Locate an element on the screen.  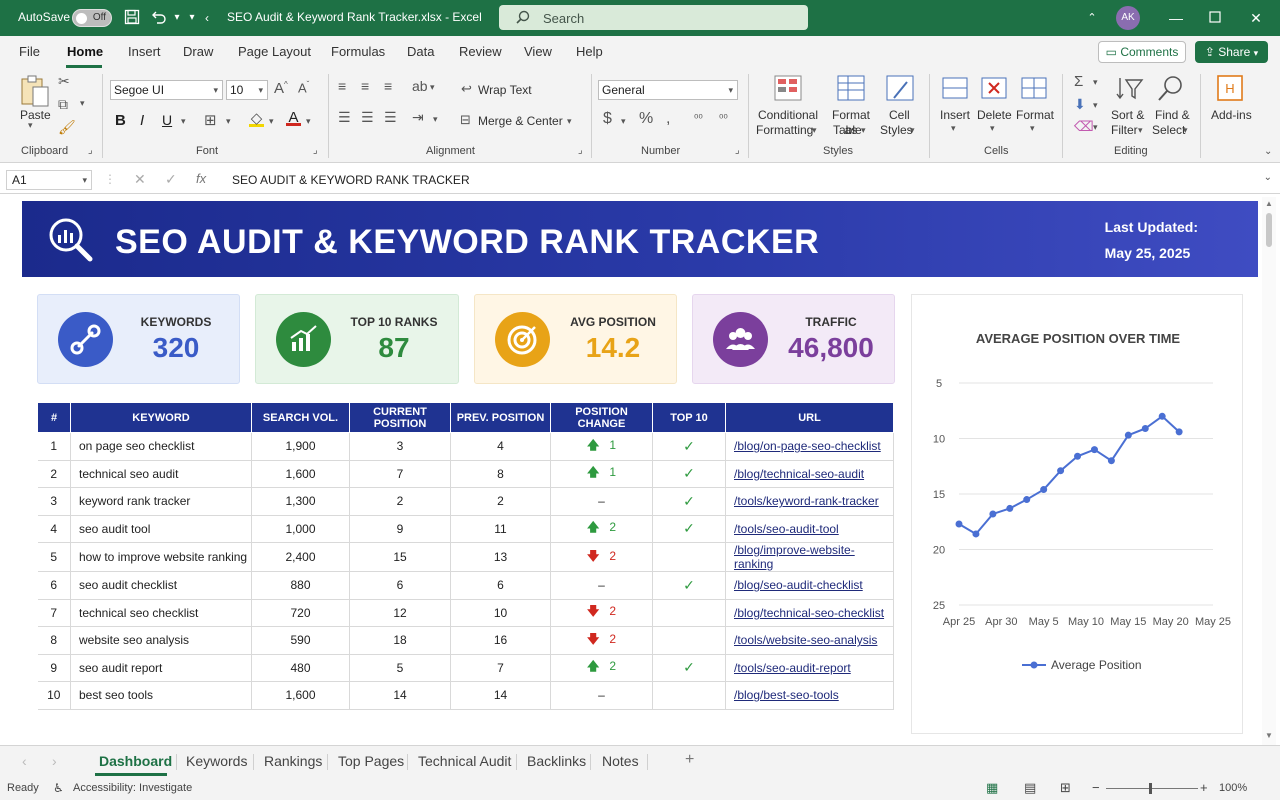
fill-dropdown-icon: ▾ is located at coordinates (1095, 105).